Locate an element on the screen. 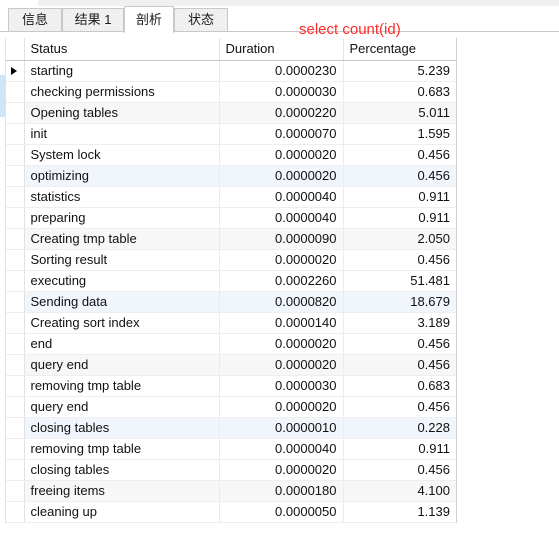 This screenshot has height=552, width=559. cell-status: removing tmp table is located at coordinates (122, 386).